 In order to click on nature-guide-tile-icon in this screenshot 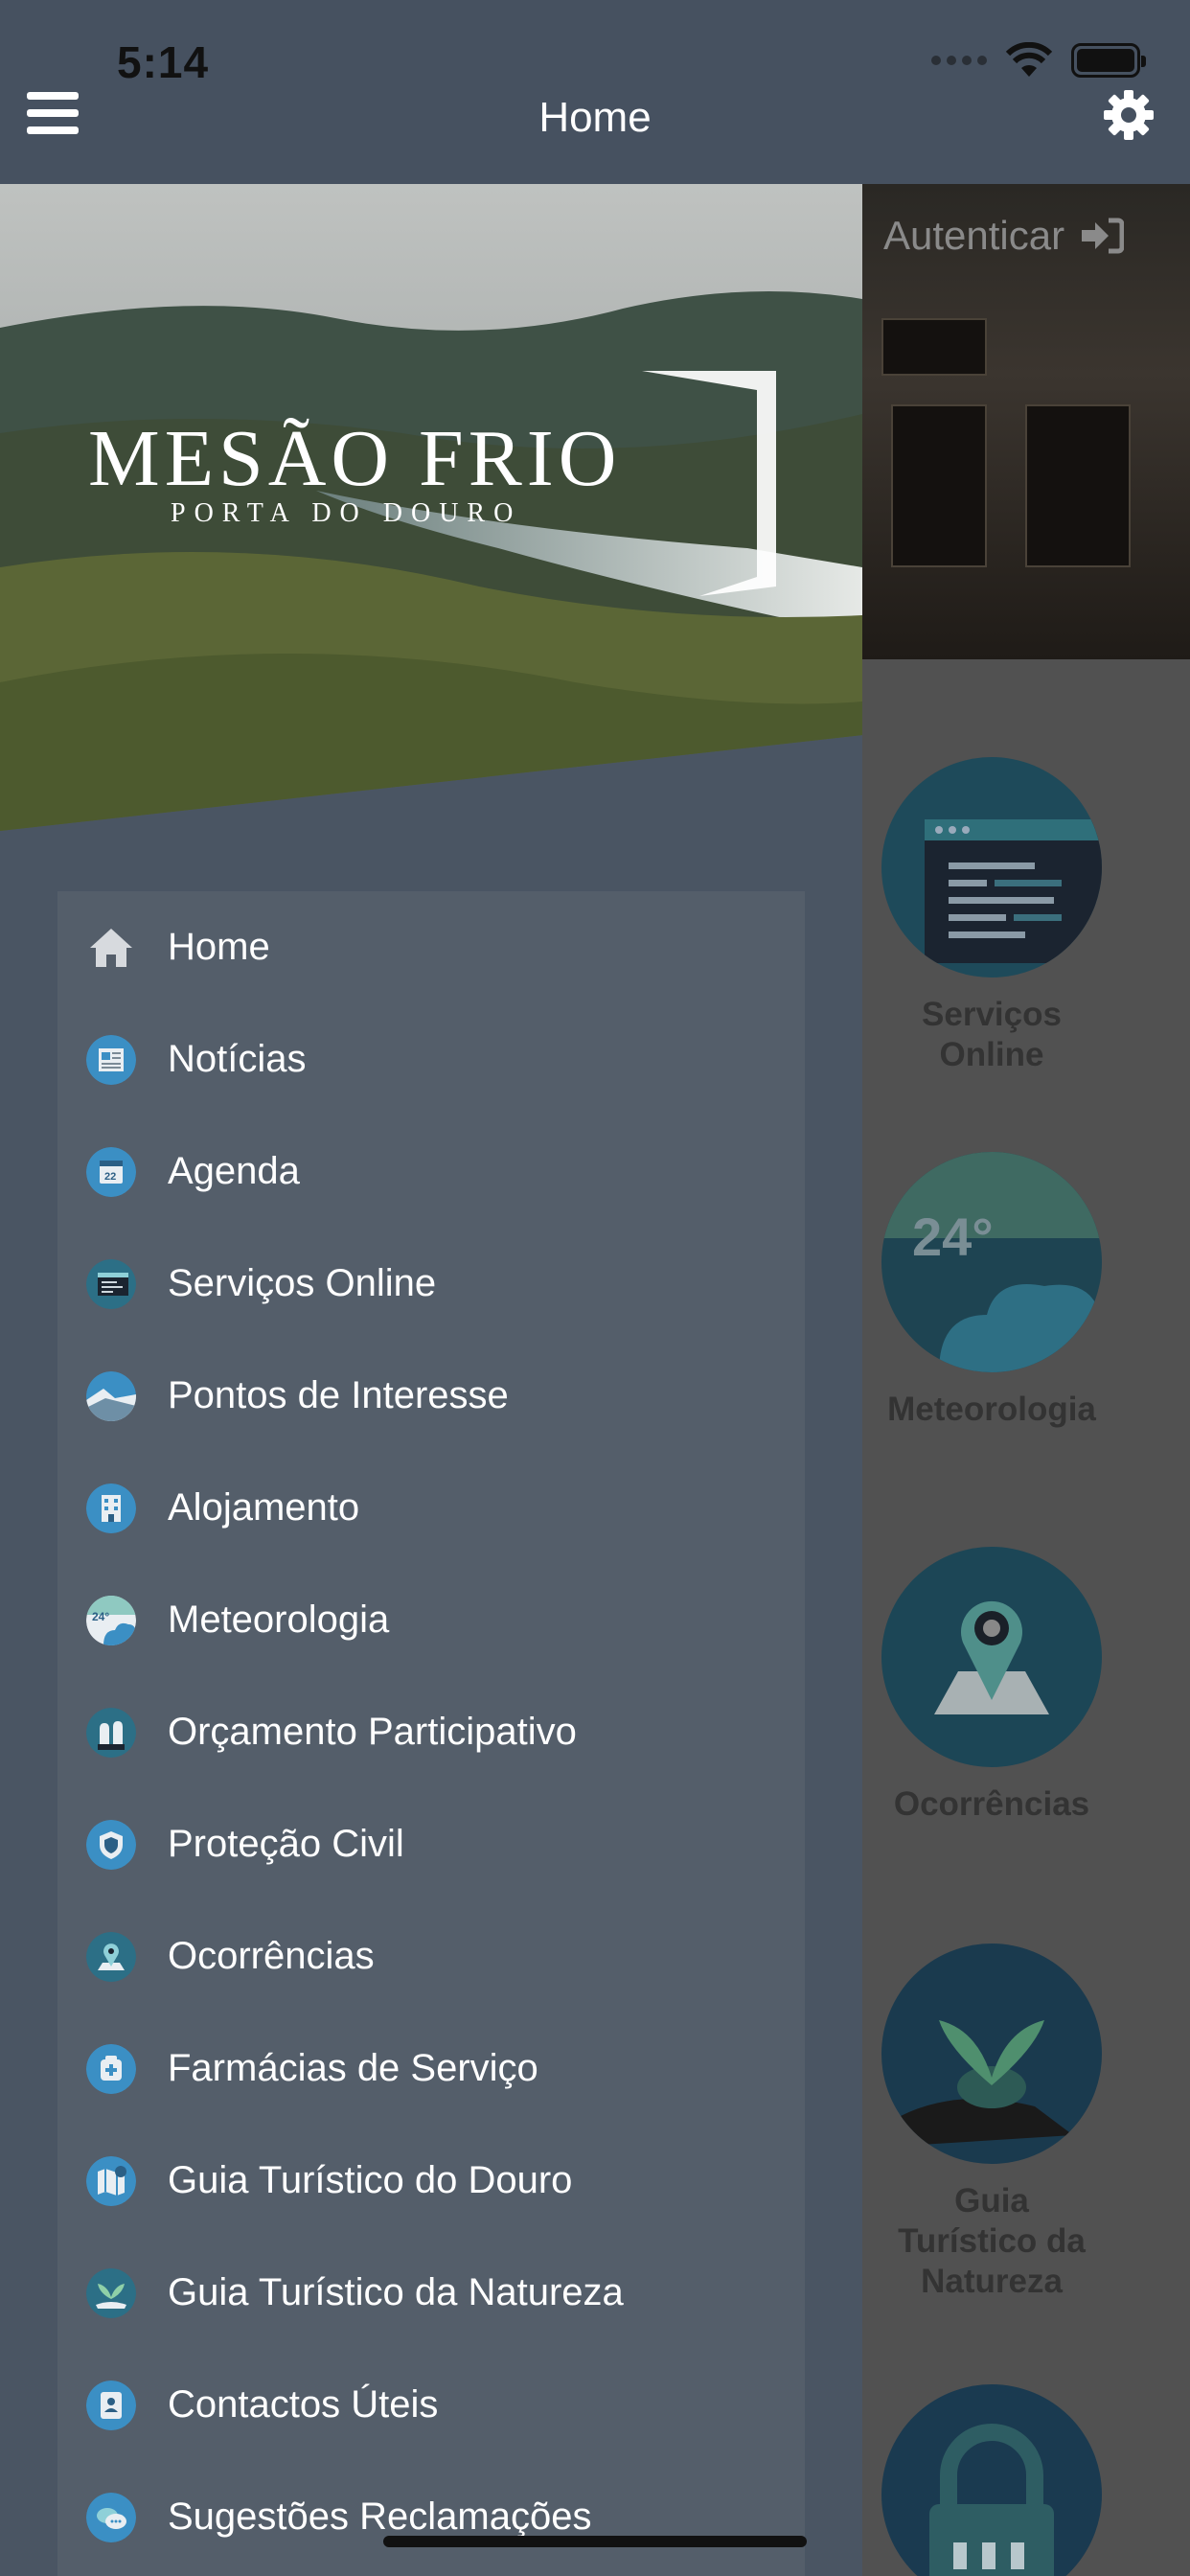, I will do `click(991, 2054)`.